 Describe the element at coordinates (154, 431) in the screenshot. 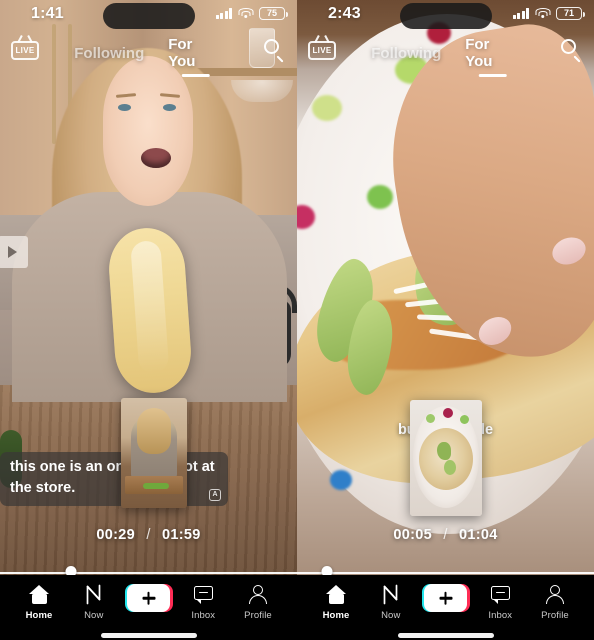

I see `pip-person-hair` at that location.